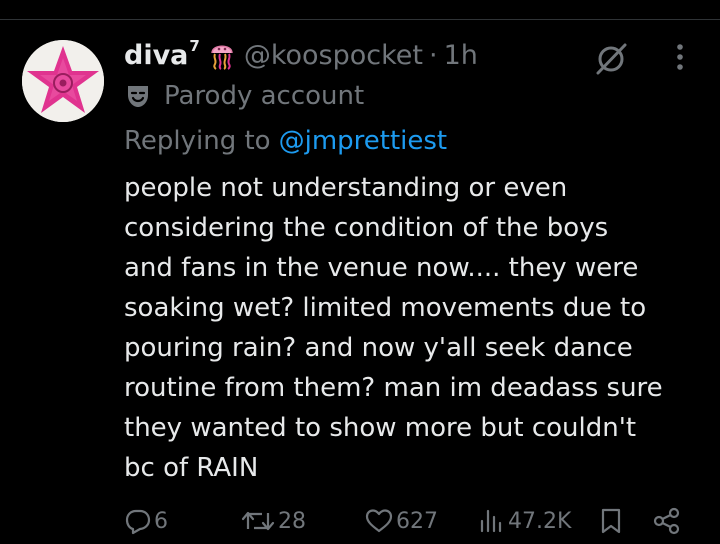 The height and width of the screenshot is (544, 720). What do you see at coordinates (363, 141) in the screenshot?
I see `replying-to-handle: @jmprettiest` at bounding box center [363, 141].